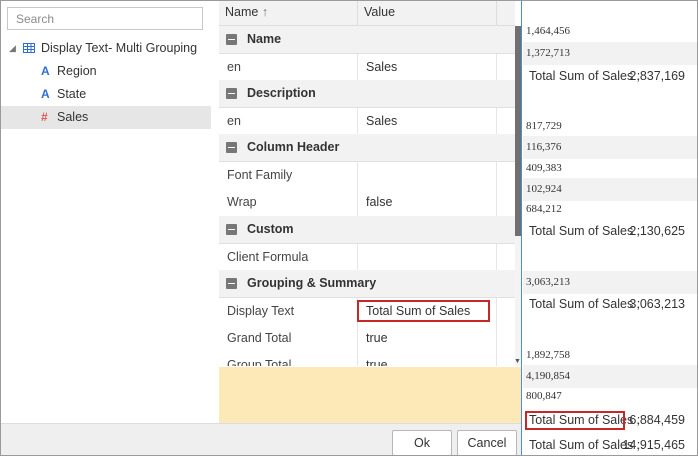 The image size is (698, 456). What do you see at coordinates (259, 338) in the screenshot?
I see `property-key: Grand Total` at bounding box center [259, 338].